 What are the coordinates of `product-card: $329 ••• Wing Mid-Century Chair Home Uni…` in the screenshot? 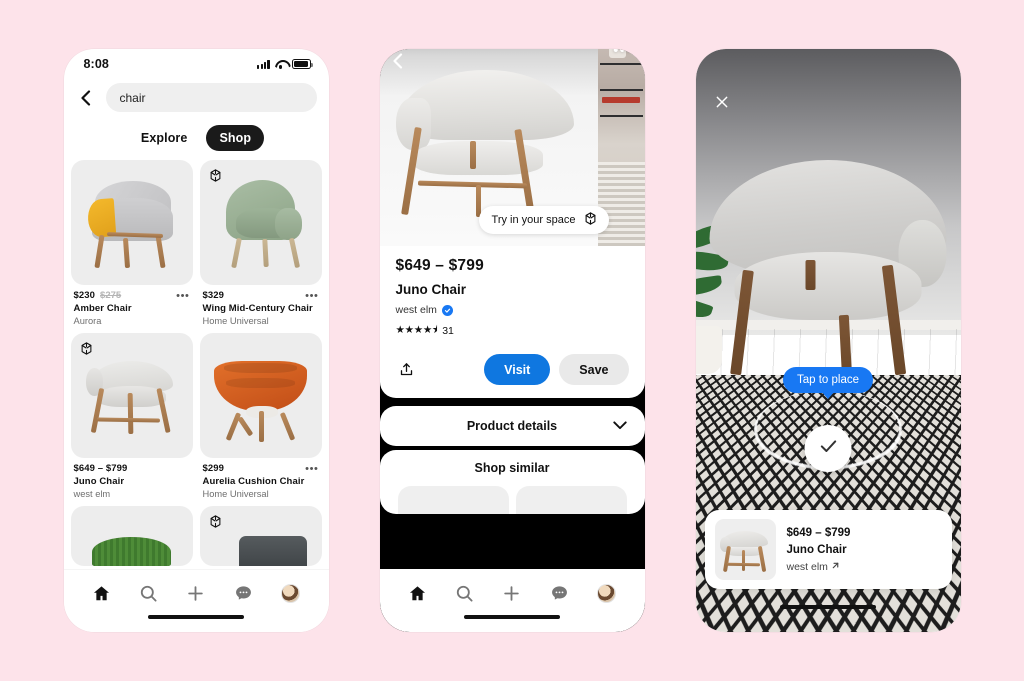 It's located at (260, 243).